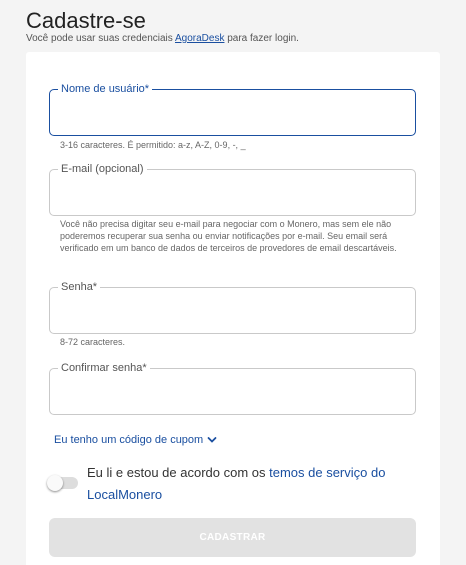  I want to click on username-field: Nome de usuário*, so click(232, 109).